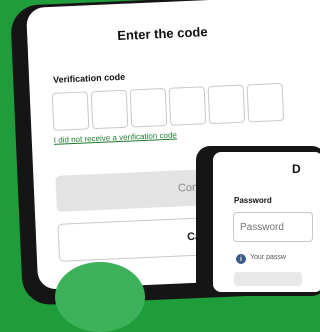 The width and height of the screenshot is (320, 332). Describe the element at coordinates (162, 34) in the screenshot. I see `page-title: Enter the code` at that location.